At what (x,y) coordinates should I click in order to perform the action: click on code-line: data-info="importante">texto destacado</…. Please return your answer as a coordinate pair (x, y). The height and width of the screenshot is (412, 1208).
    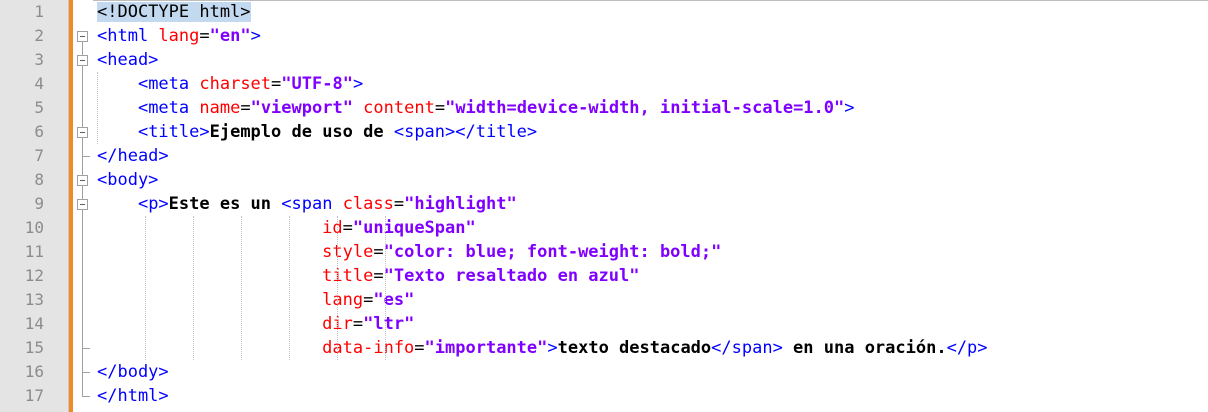
    Looking at the image, I should click on (542, 348).